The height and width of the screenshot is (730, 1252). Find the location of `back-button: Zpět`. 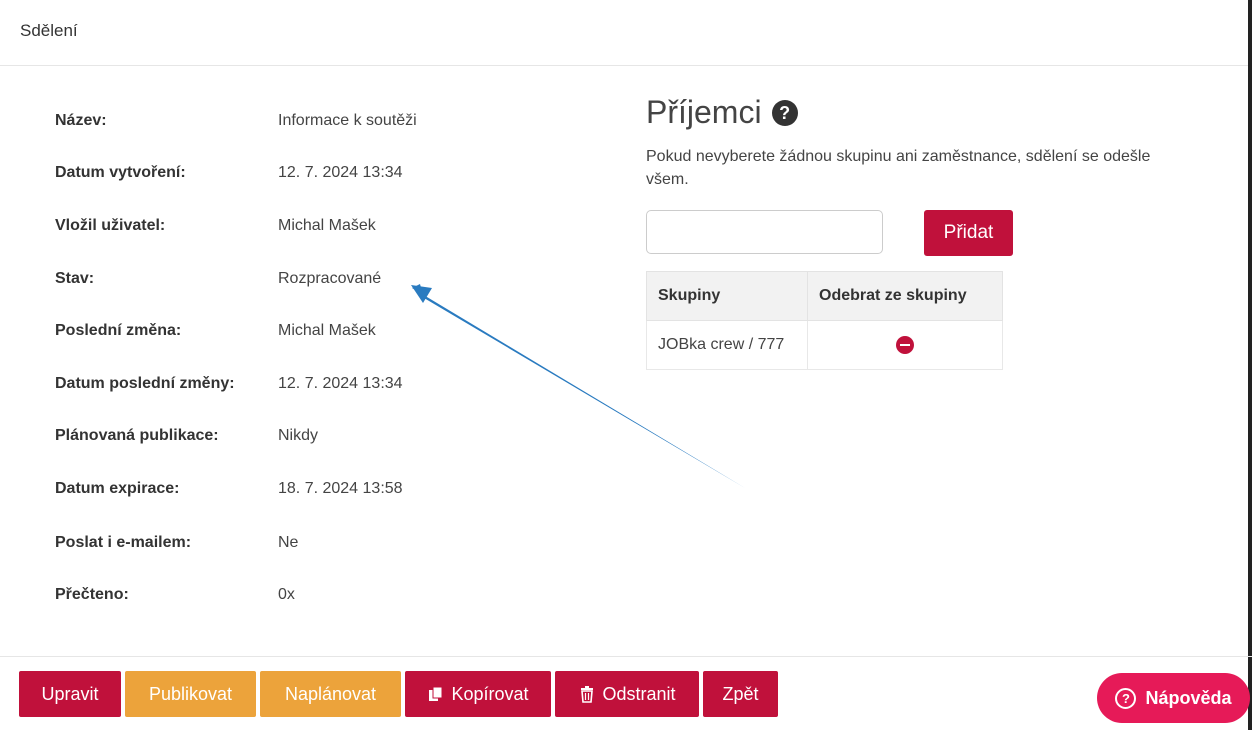

back-button: Zpět is located at coordinates (740, 694).